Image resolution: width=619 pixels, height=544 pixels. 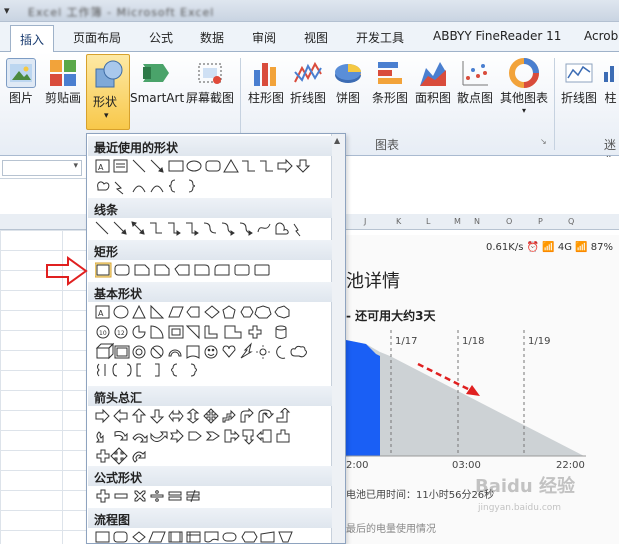 I want to click on section-lines: 线条, so click(x=210, y=208).